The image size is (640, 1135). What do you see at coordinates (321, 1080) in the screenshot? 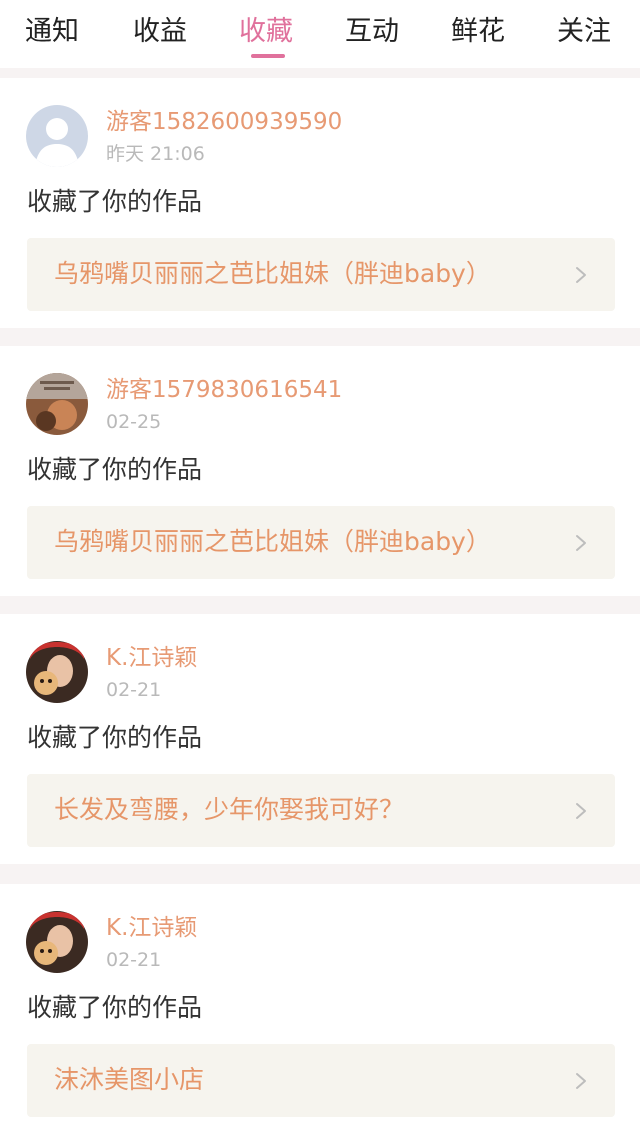
I see `work-link: 沫沐美图小店` at bounding box center [321, 1080].